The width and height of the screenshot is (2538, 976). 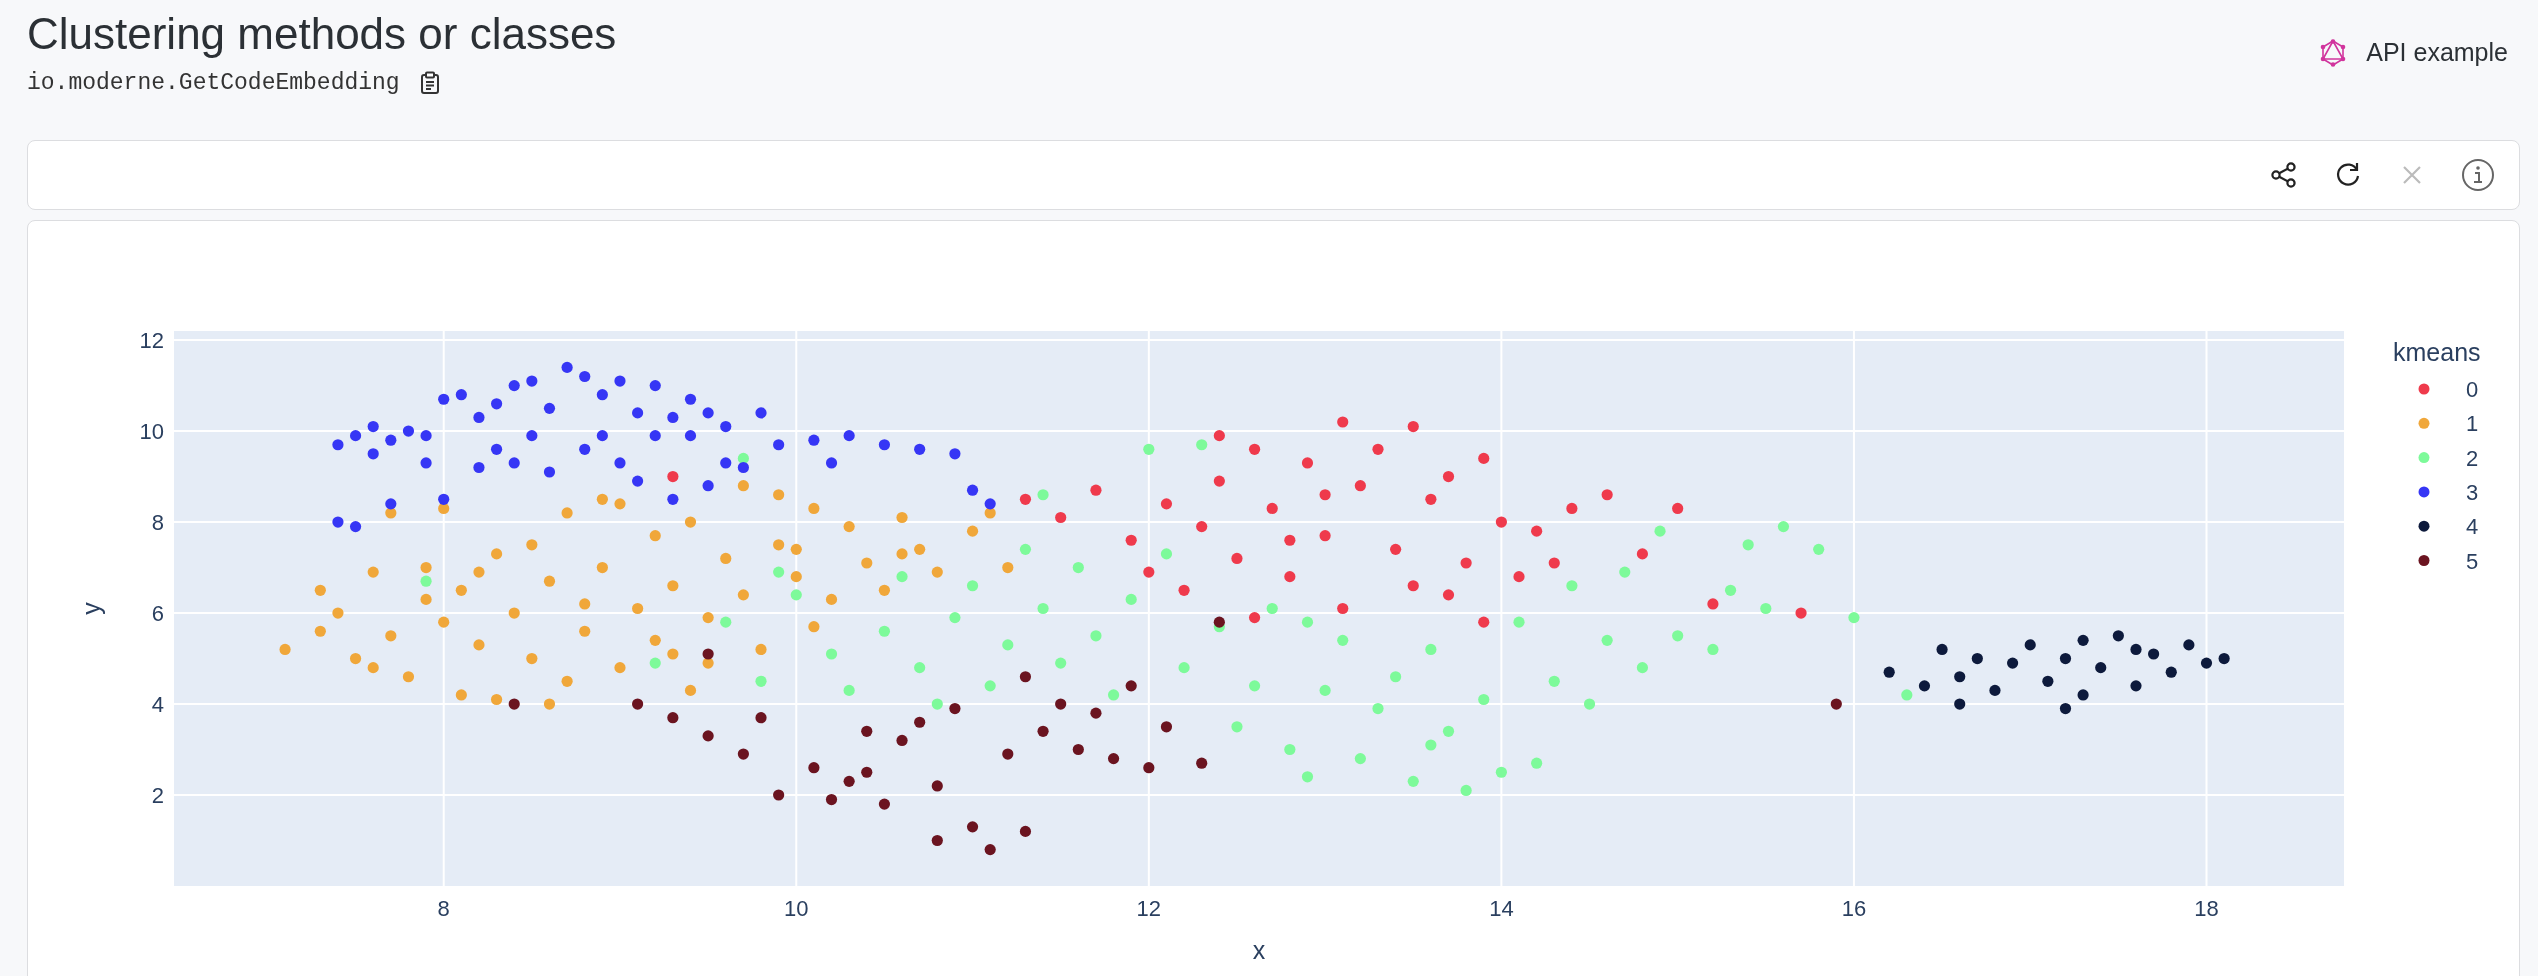 What do you see at coordinates (1854, 908) in the screenshot?
I see `x-tick-label: 16` at bounding box center [1854, 908].